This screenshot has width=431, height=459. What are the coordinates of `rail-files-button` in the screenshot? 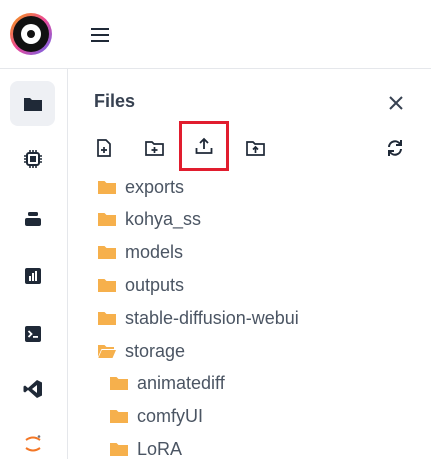 It's located at (32, 103).